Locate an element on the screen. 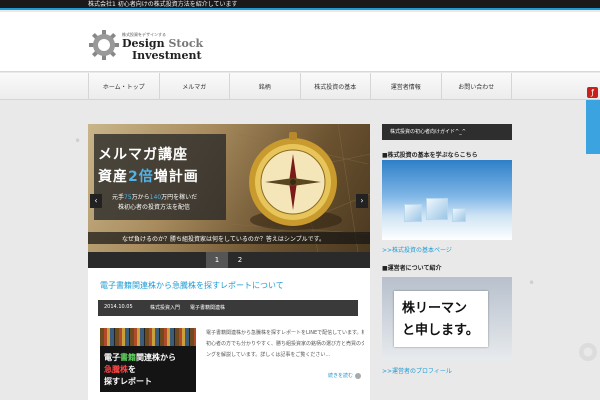 This screenshot has height=400, width=600. sidebar-section1-title: ■株式投資の基本を学ぶならこちら is located at coordinates (430, 155).